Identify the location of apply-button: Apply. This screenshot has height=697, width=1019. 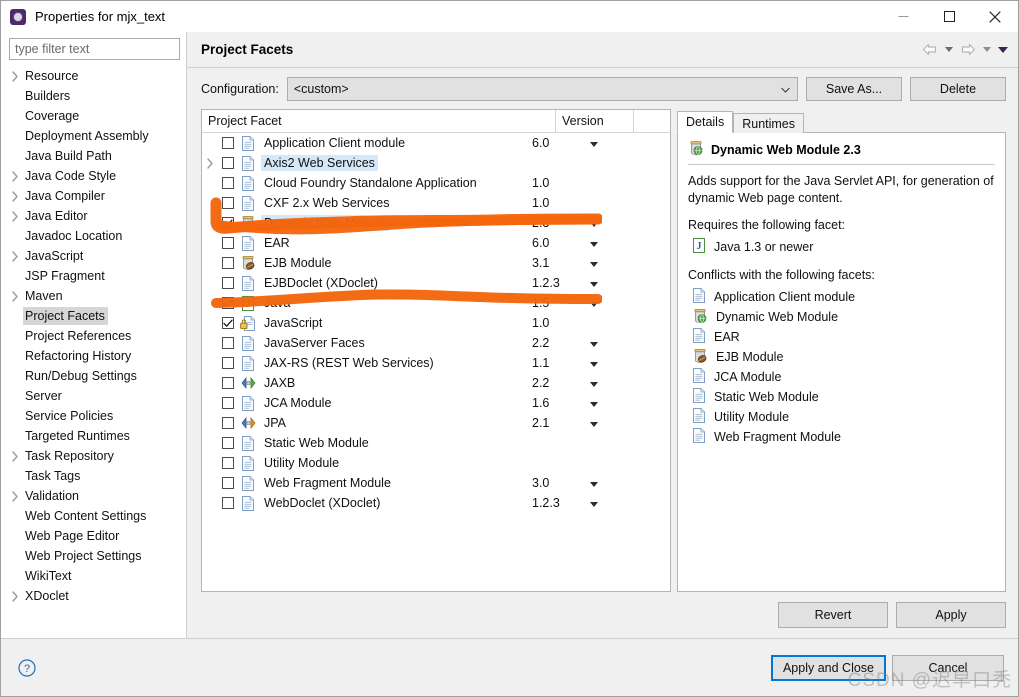
(951, 615).